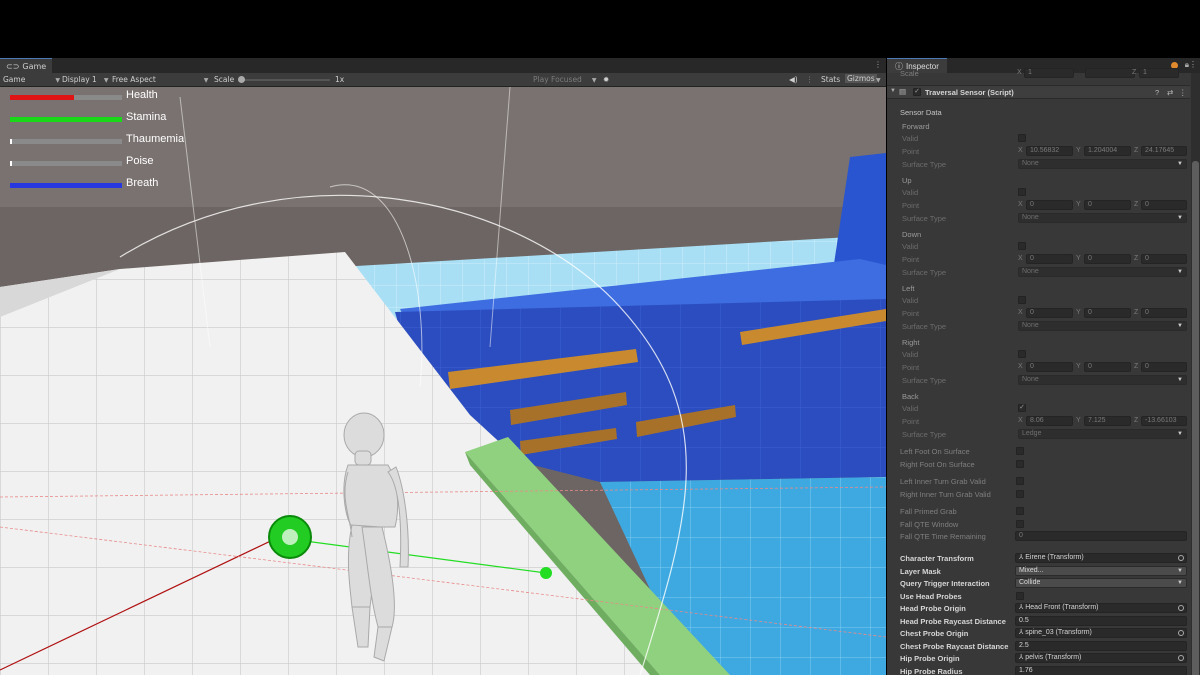  What do you see at coordinates (1101, 645) in the screenshot?
I see `property-number-field: 2.5` at bounding box center [1101, 645].